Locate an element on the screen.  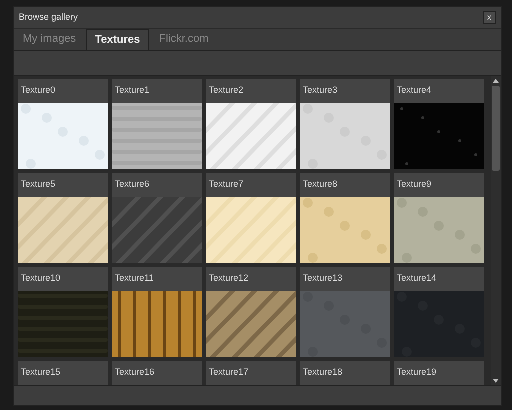
texture-tile: Texture5 is located at coordinates (63, 218).